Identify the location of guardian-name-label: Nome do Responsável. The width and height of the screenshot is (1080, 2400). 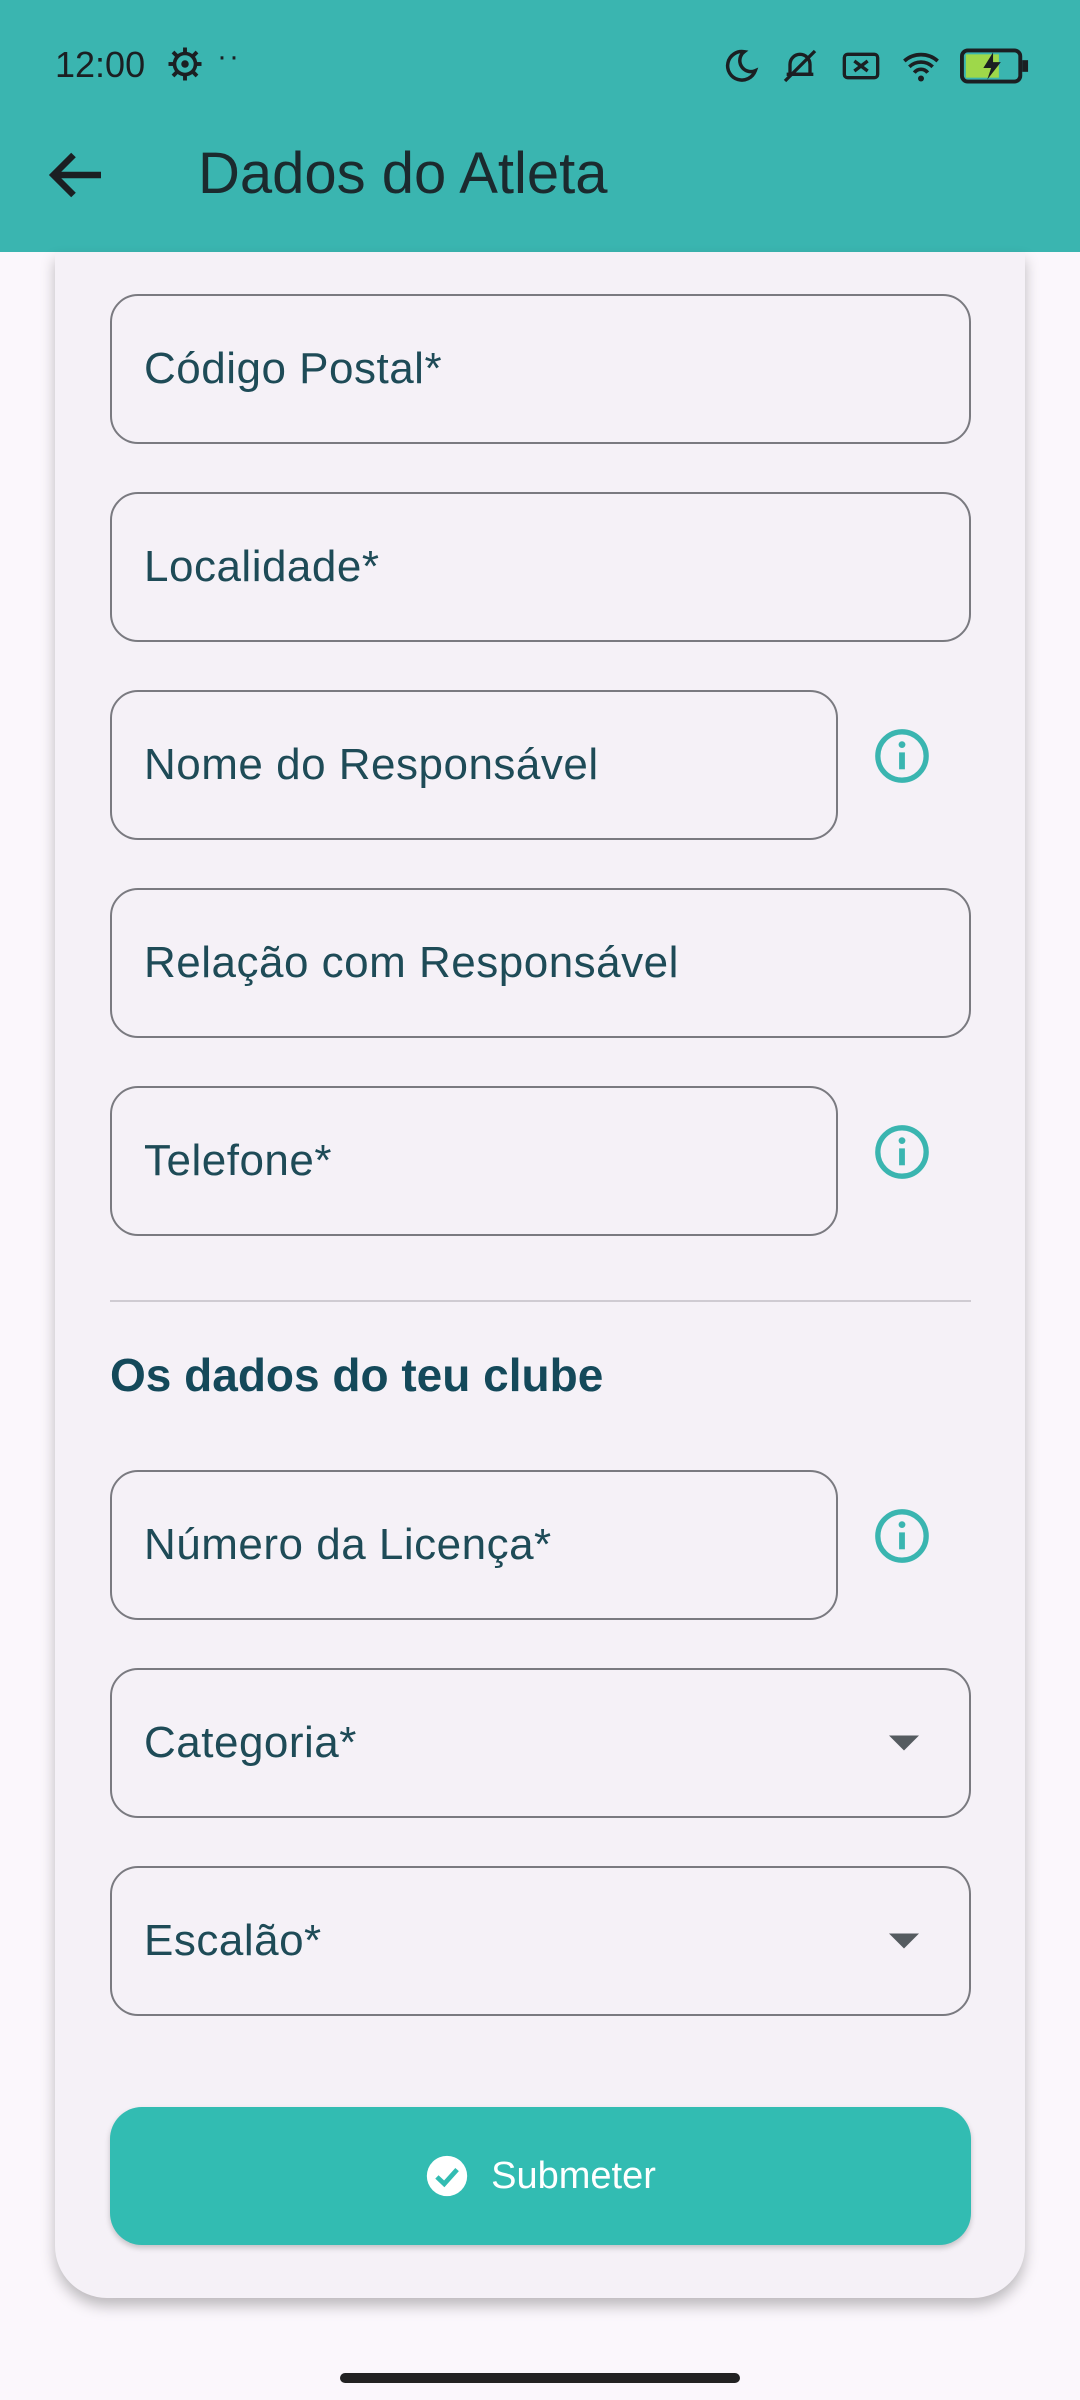
(371, 764).